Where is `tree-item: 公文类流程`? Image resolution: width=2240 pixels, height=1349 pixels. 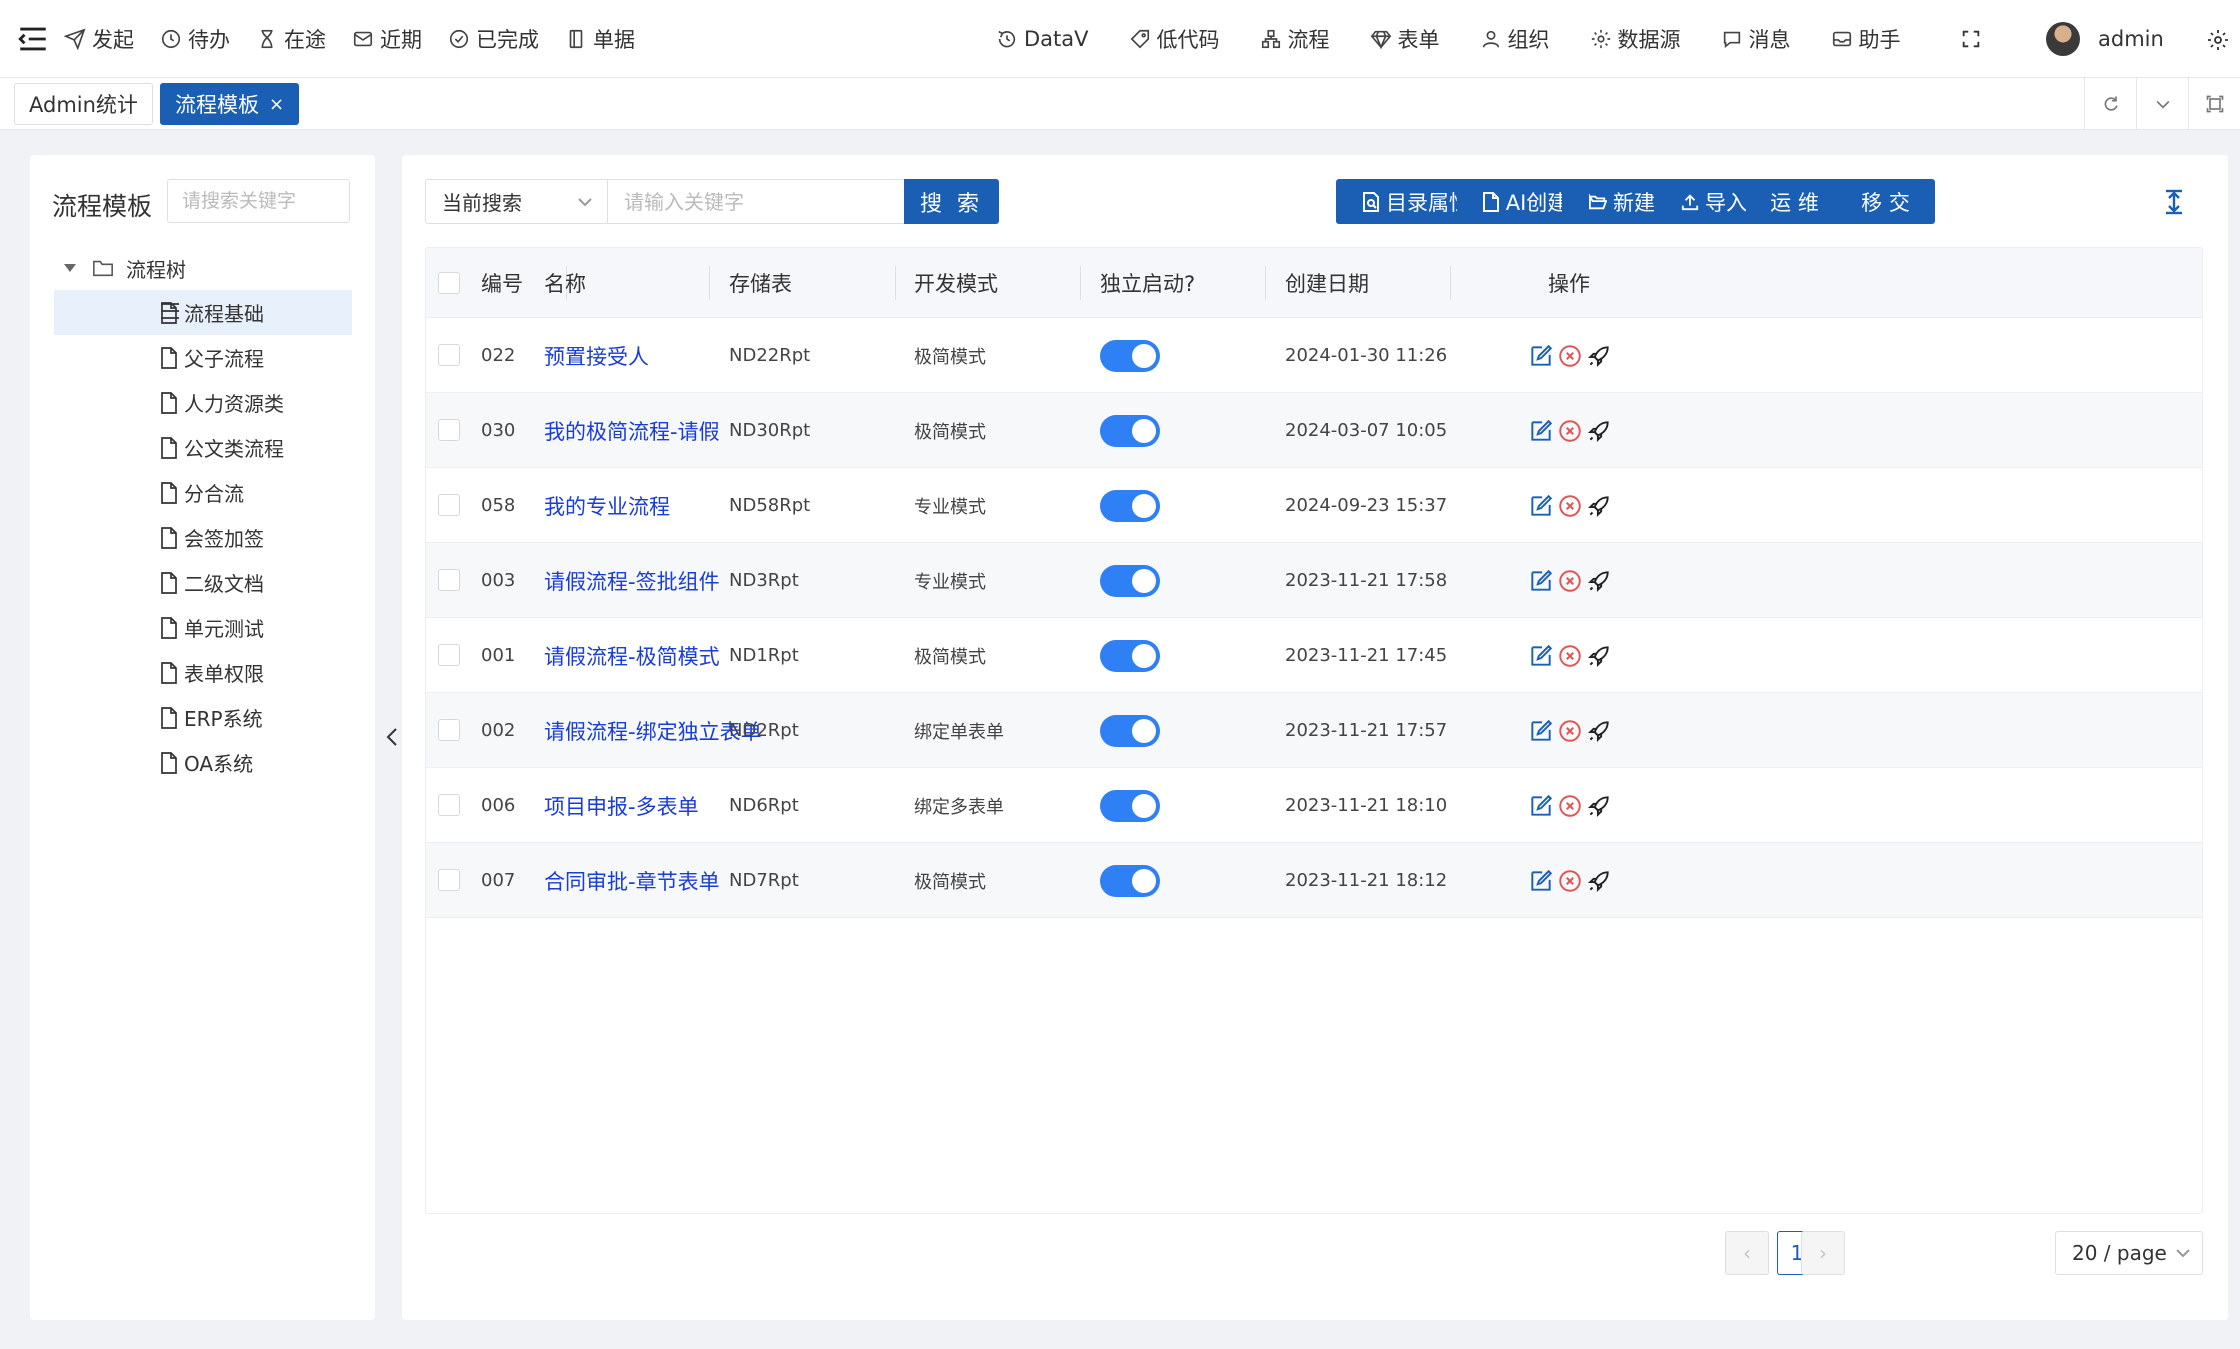
tree-item: 公文类流程 is located at coordinates (203, 447).